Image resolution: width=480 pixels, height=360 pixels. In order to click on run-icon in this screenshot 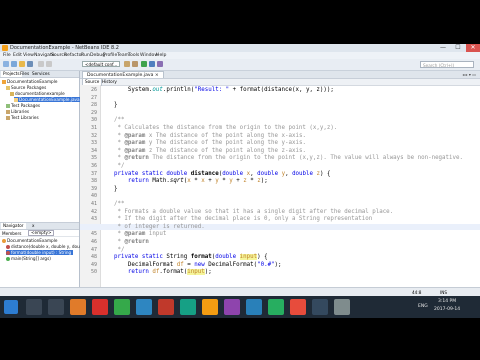, I will do `click(144, 64)`.